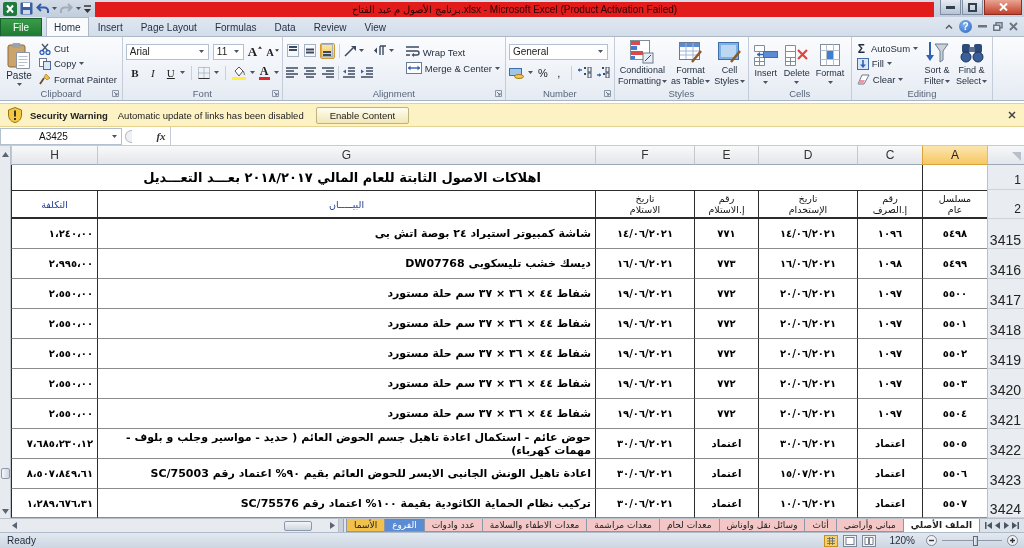 This screenshot has width=1024, height=548. What do you see at coordinates (365, 525) in the screenshot?
I see `sheet-tab: الأسما` at bounding box center [365, 525].